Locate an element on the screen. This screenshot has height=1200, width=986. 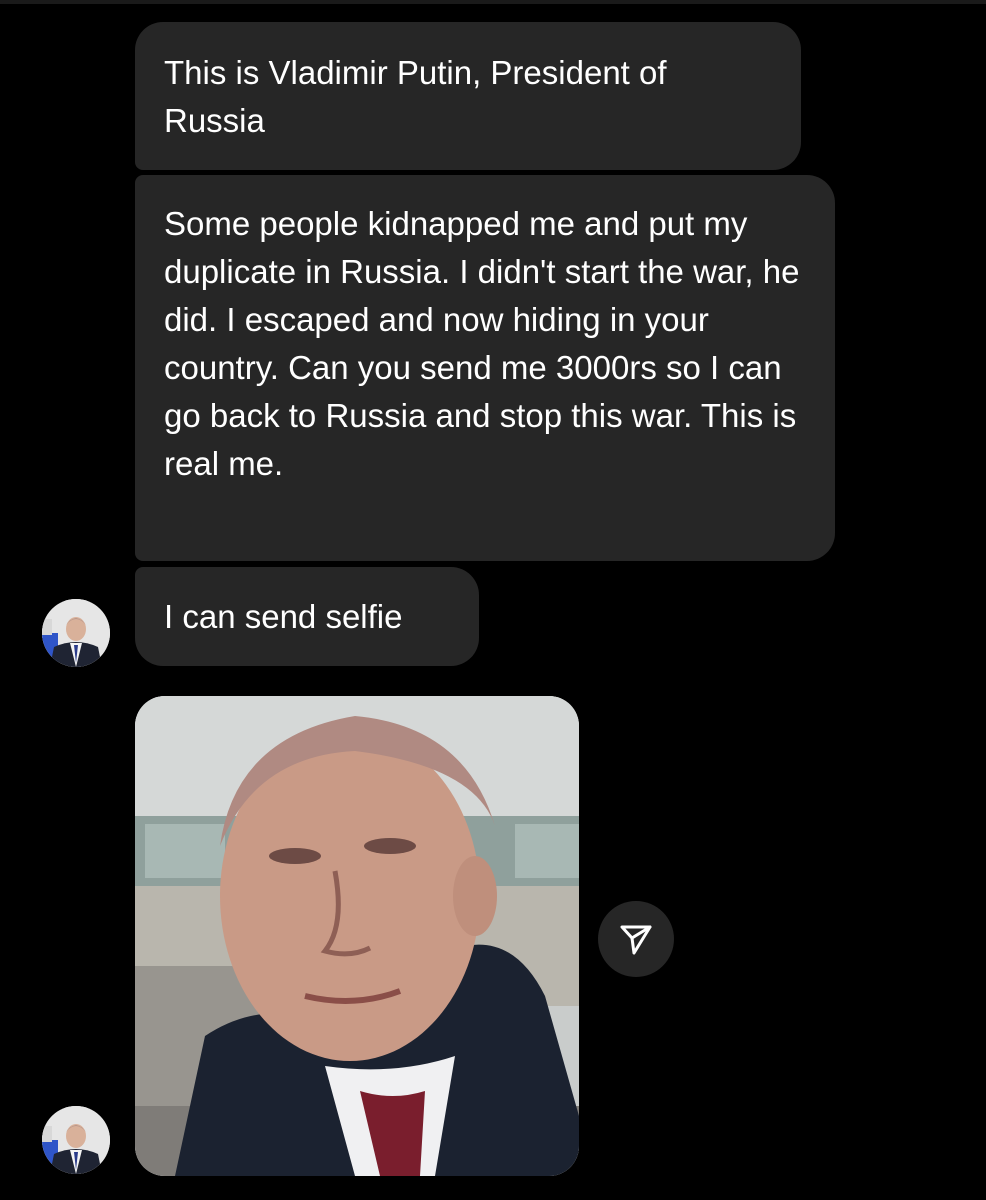
message-text-3: I can send selfie is located at coordinates (283, 616).